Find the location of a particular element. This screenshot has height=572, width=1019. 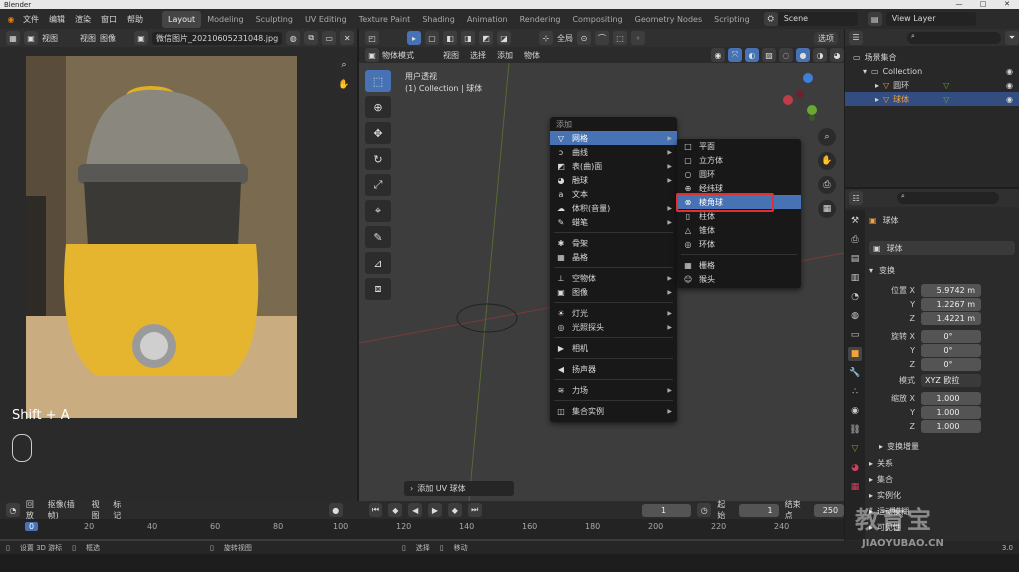

filter-icon: ⏷ is located at coordinates (1012, 37).